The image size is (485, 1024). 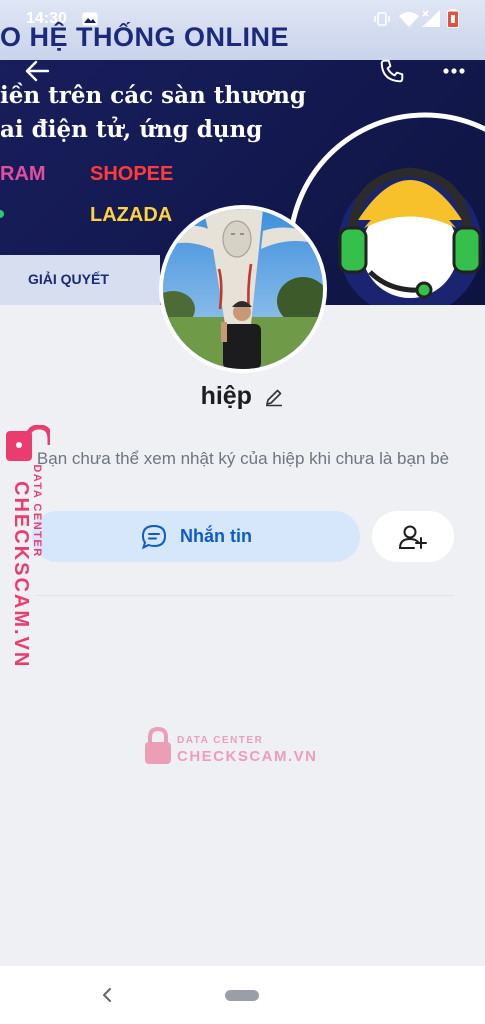 I want to click on cell-signal-icon, so click(x=431, y=18).